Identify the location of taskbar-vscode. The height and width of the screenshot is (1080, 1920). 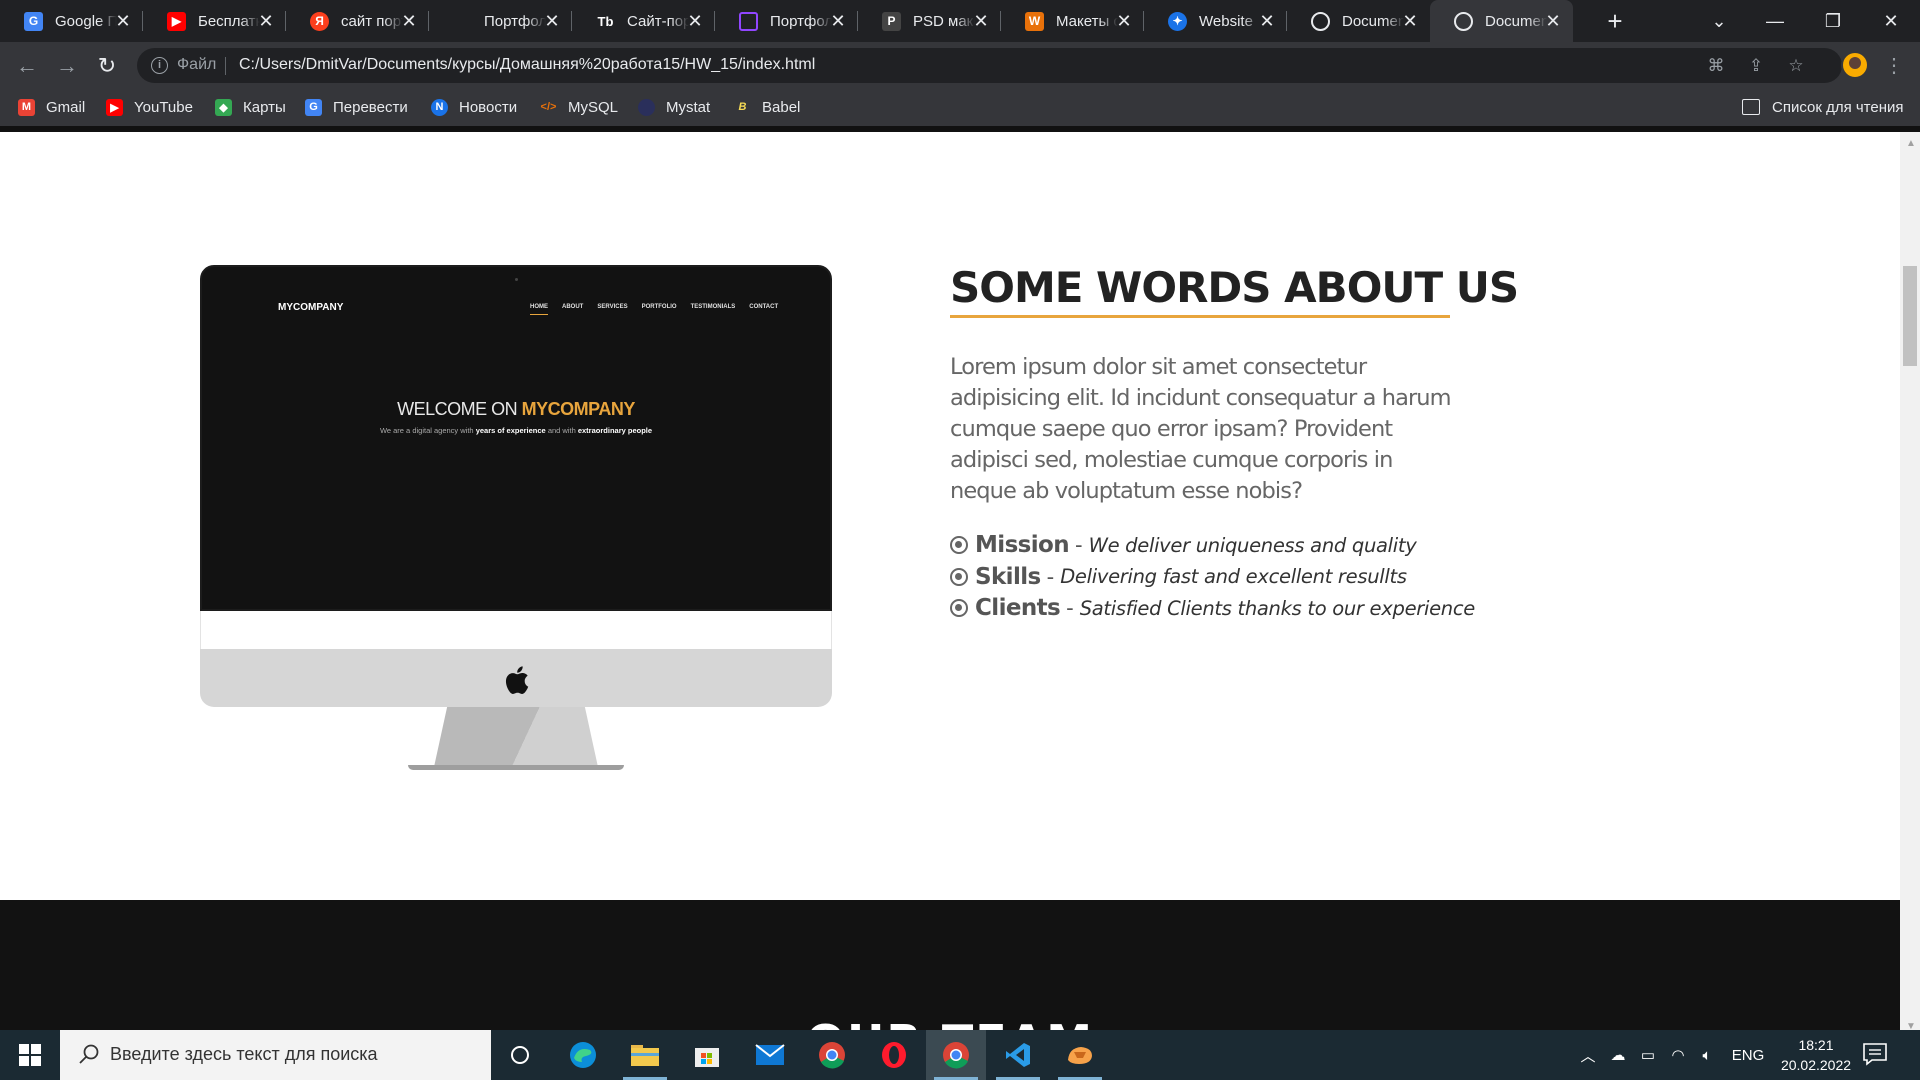
(1018, 1055).